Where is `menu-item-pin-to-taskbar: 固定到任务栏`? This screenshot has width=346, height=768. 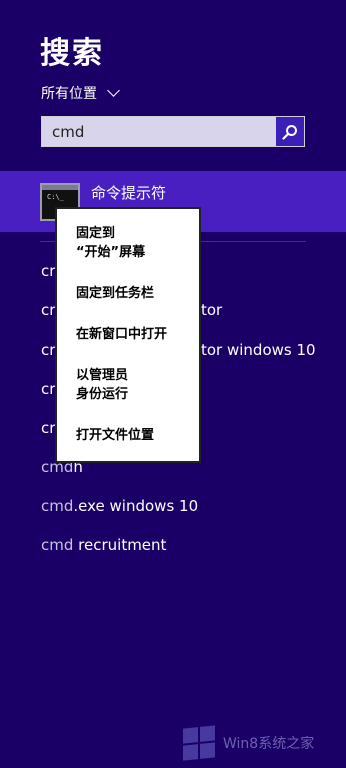 menu-item-pin-to-taskbar: 固定到任务栏 is located at coordinates (115, 293).